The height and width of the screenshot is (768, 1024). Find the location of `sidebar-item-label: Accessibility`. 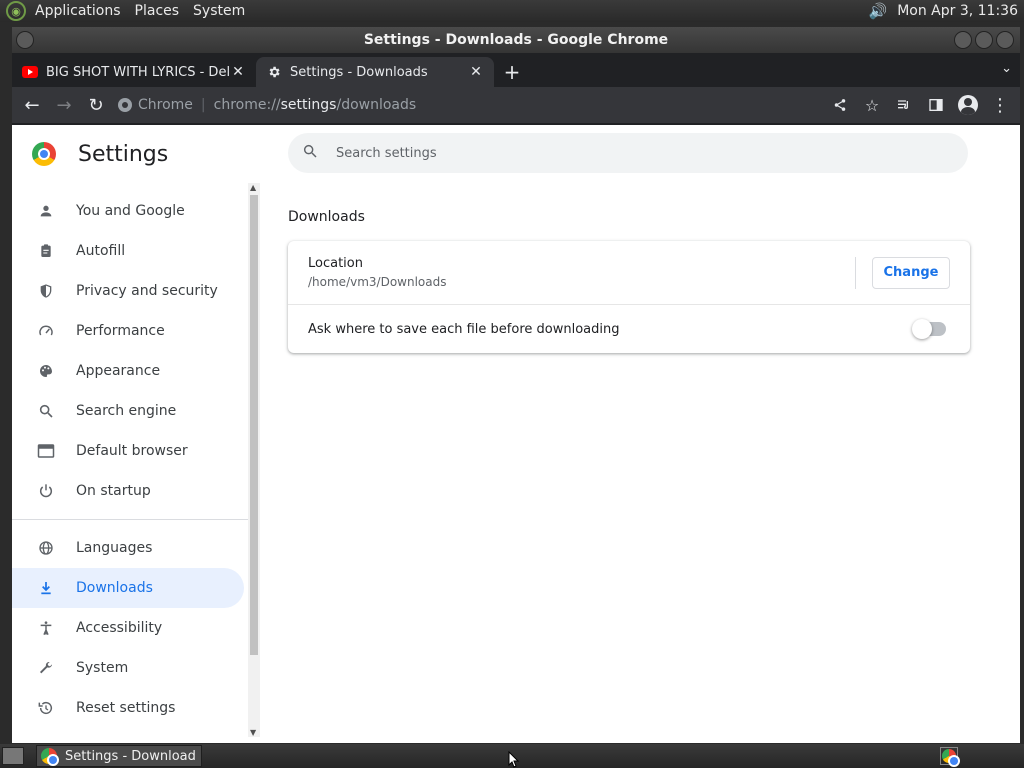

sidebar-item-label: Accessibility is located at coordinates (119, 628).